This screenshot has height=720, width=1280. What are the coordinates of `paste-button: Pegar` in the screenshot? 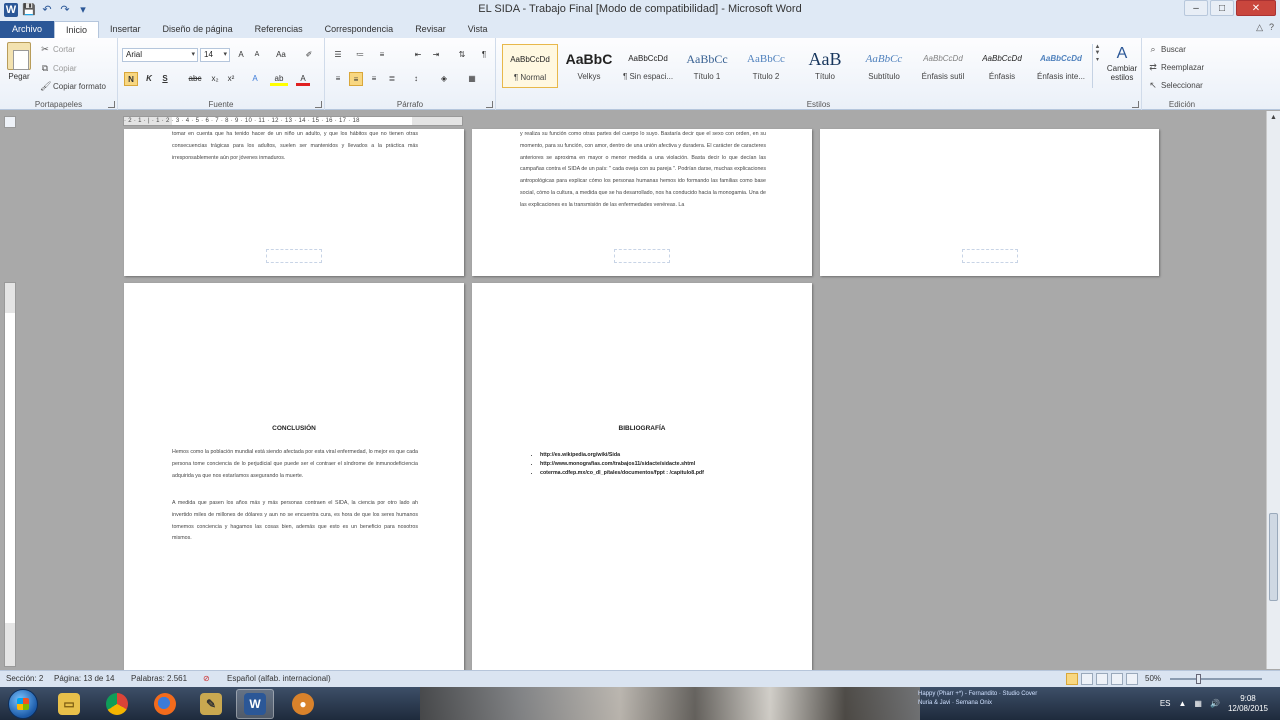 It's located at (19, 61).